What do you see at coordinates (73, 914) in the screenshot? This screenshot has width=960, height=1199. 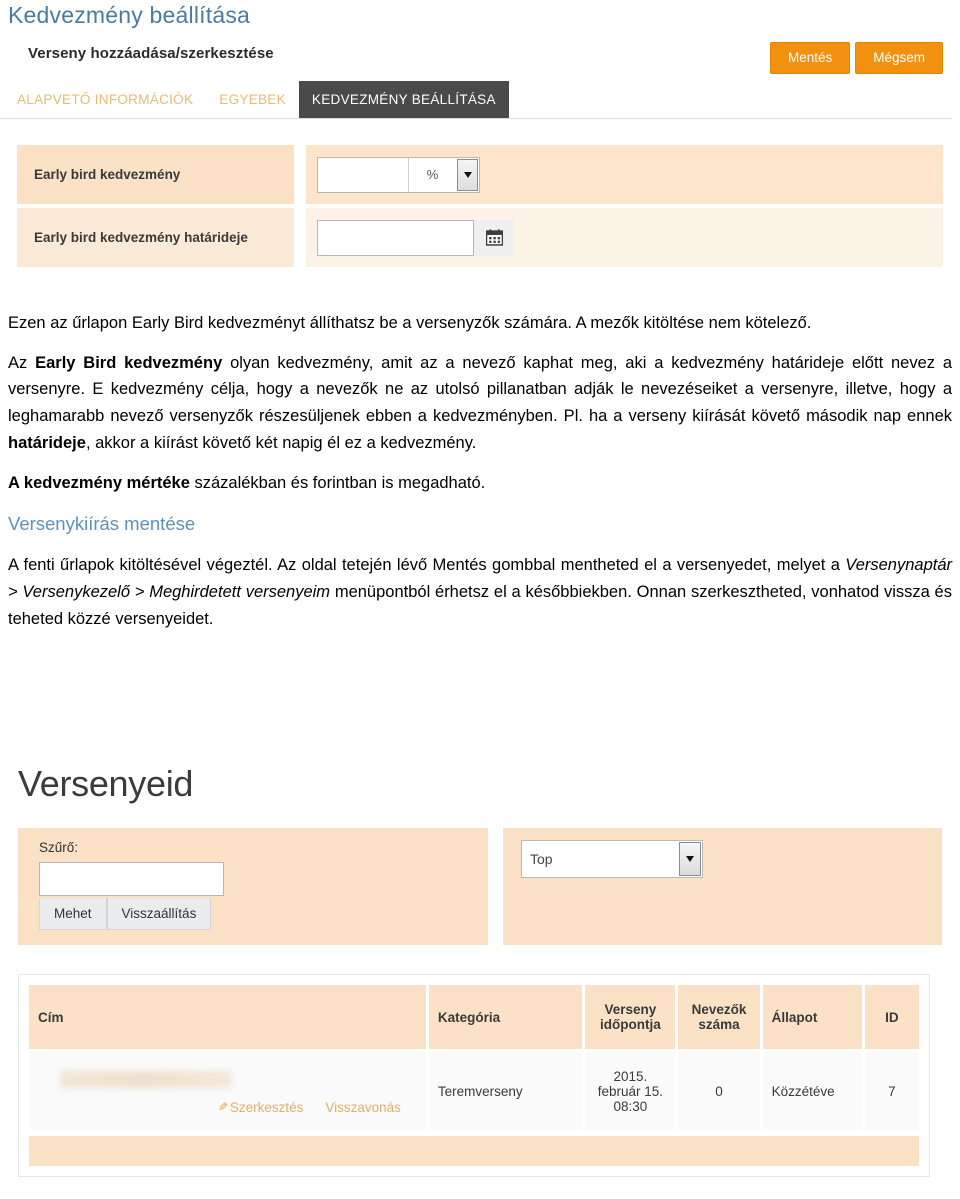 I see `filter-submit-button: Mehet` at bounding box center [73, 914].